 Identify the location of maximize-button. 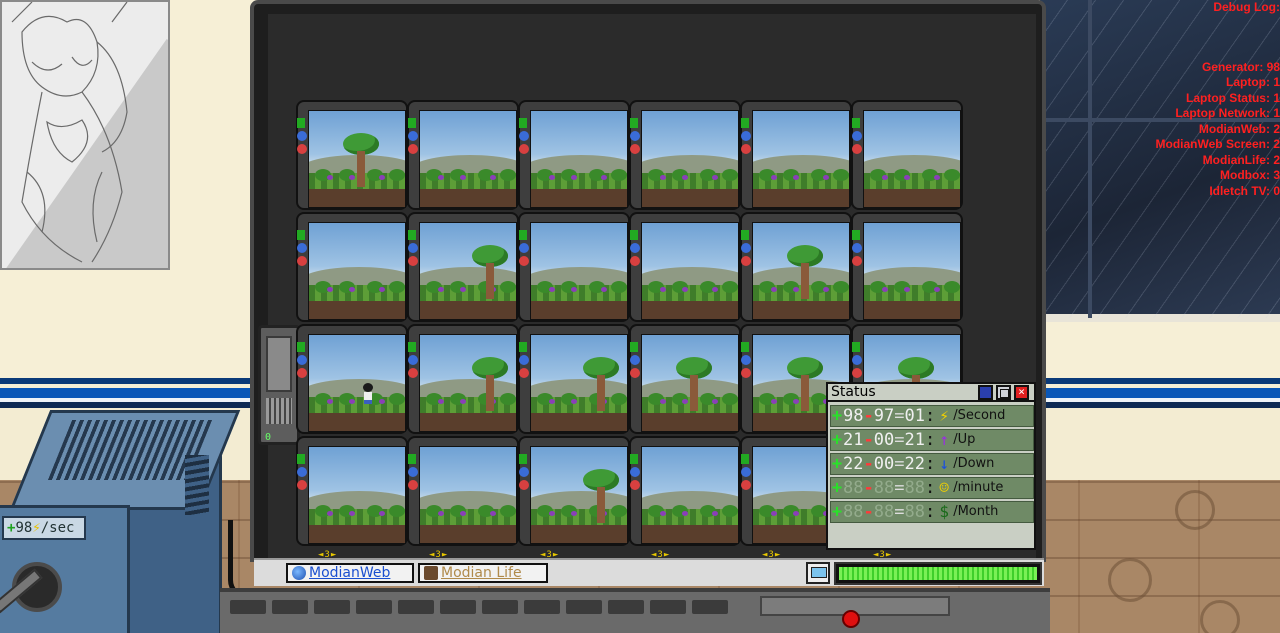
(1003, 392).